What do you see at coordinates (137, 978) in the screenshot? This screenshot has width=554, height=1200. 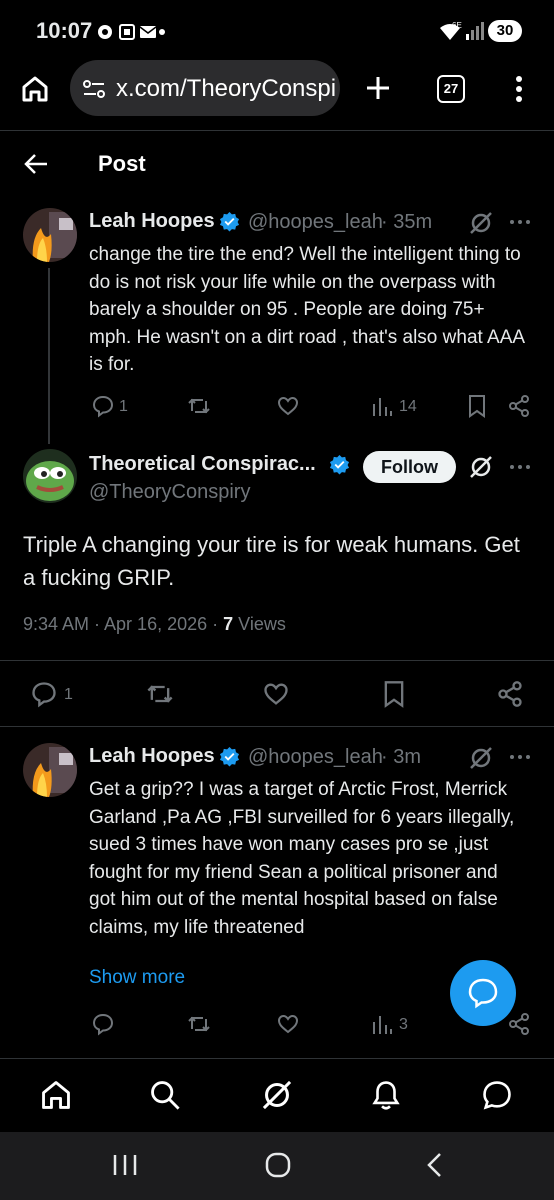 I see `show-more-link: Show more` at bounding box center [137, 978].